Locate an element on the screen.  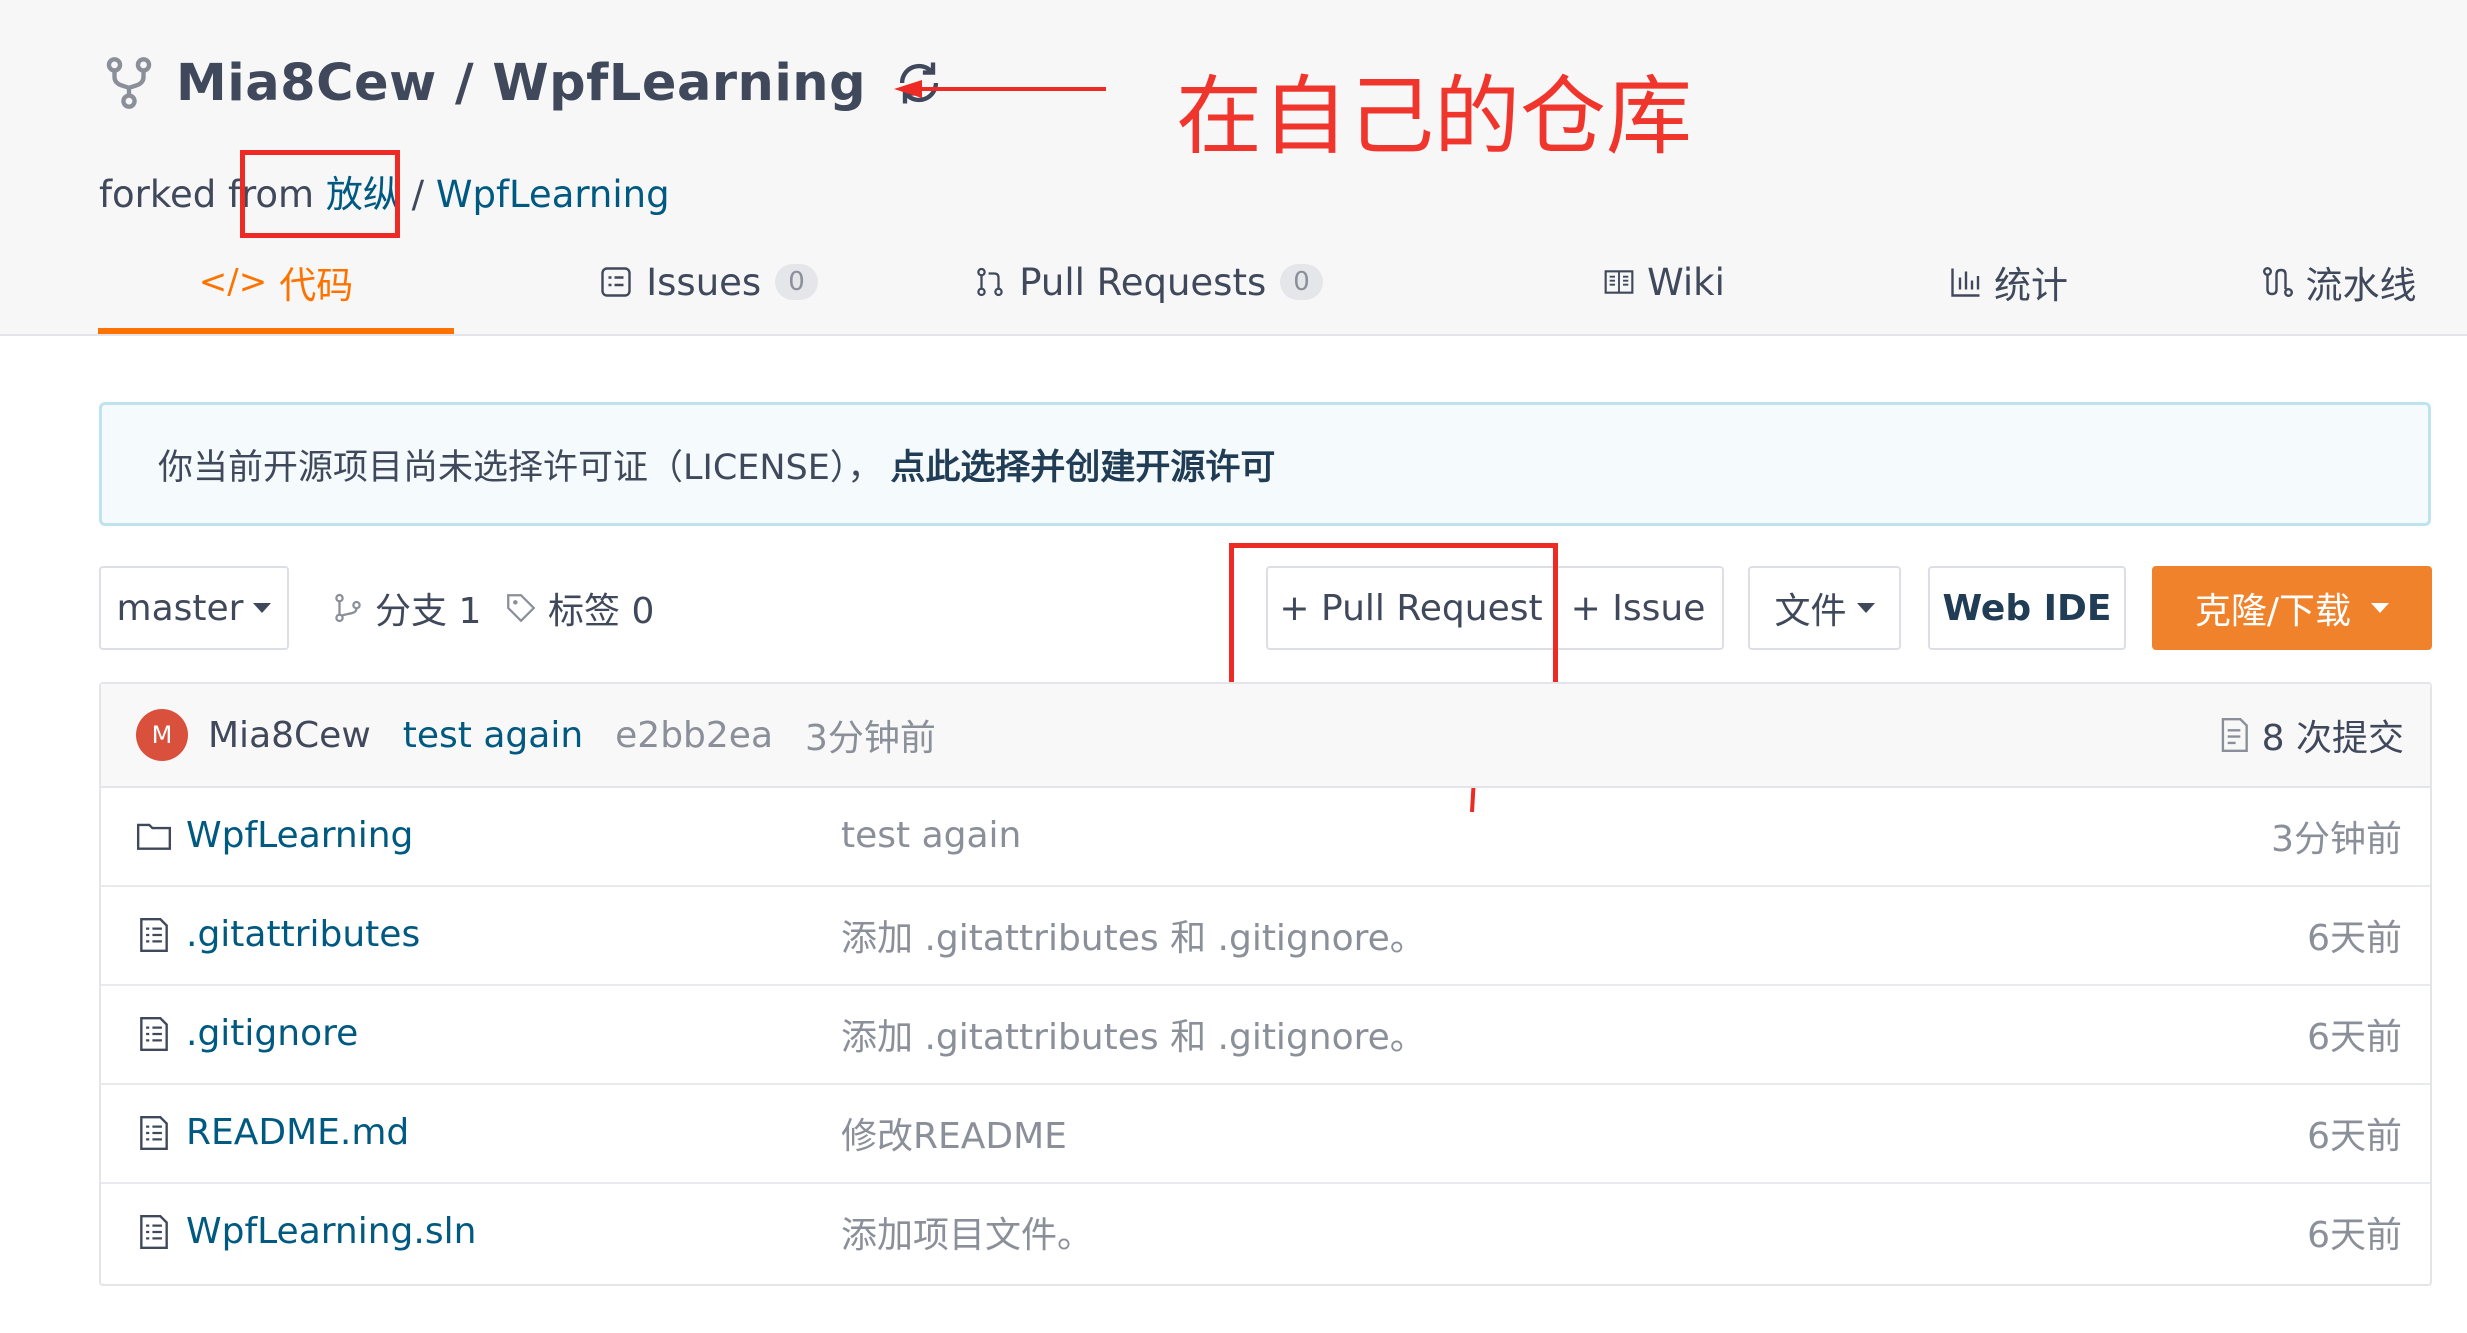
forked-owner-link: 放纵 is located at coordinates (363, 194).